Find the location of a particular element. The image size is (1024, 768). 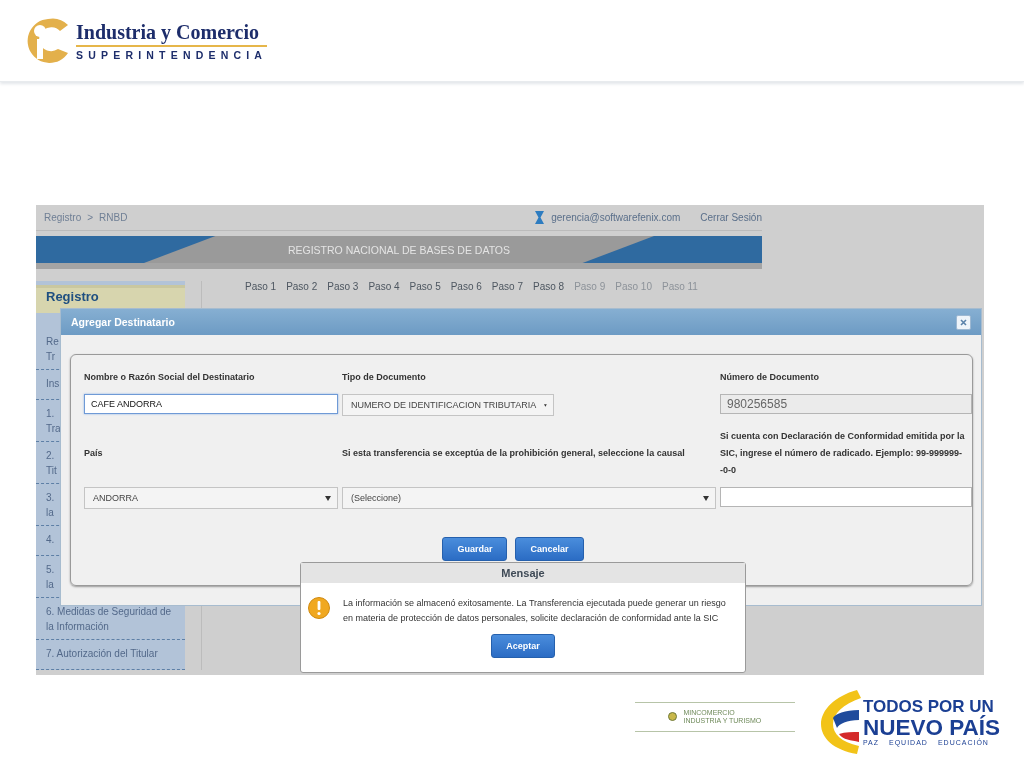

user-email: gerencia@softwarefenix.com is located at coordinates (616, 217).